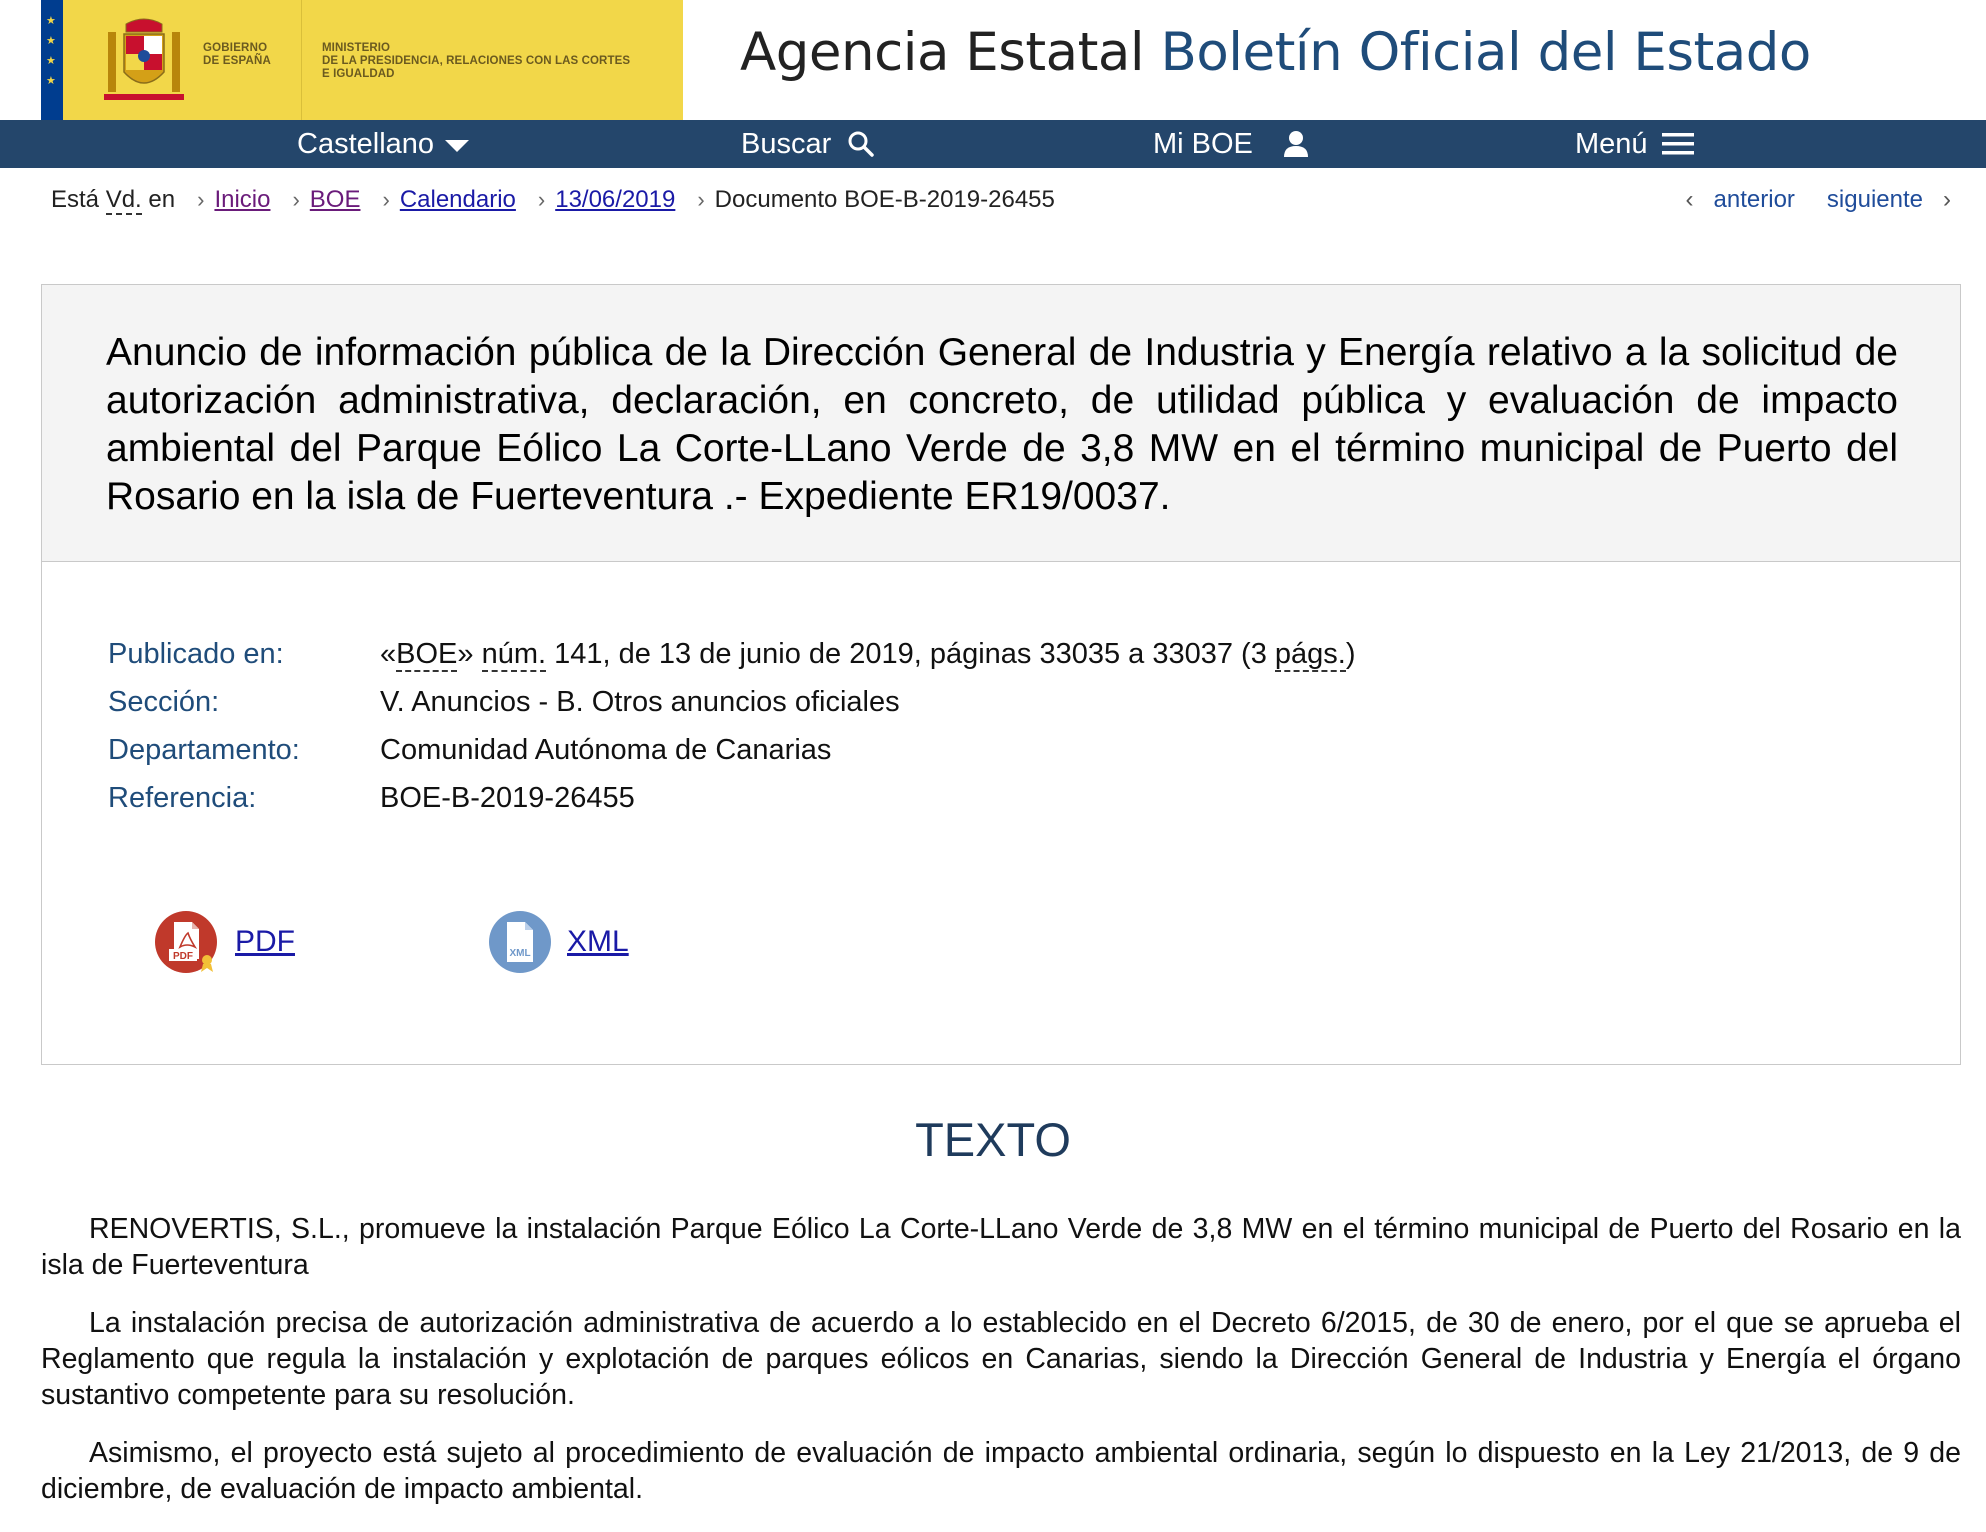 This screenshot has height=1532, width=1986. Describe the element at coordinates (1818, 200) in the screenshot. I see `document-pager: ‹ anterior siguiente ›` at that location.